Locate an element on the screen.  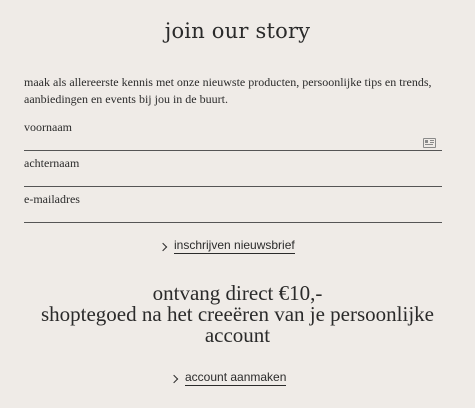
email-input is located at coordinates (233, 214).